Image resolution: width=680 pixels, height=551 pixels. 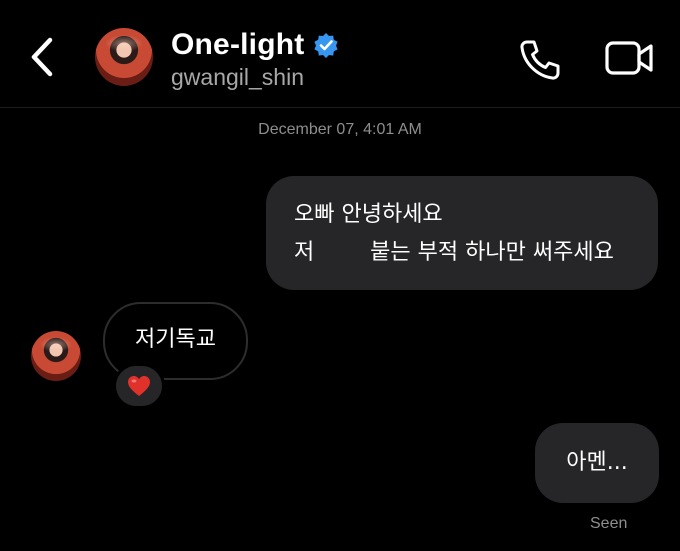 I want to click on phone-icon, so click(x=540, y=60).